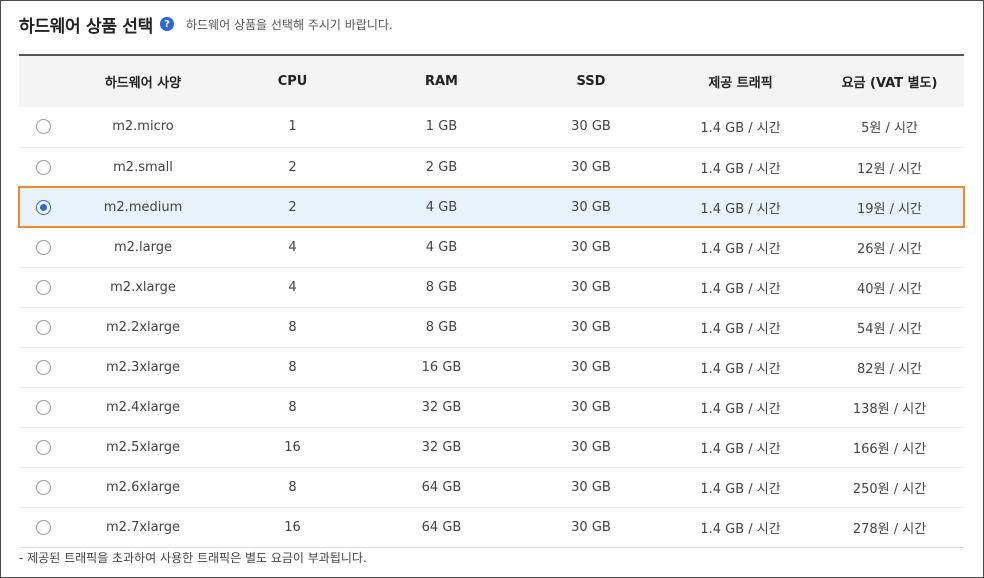 The width and height of the screenshot is (984, 578). I want to click on header-spec: 하드웨어 사양, so click(143, 83).